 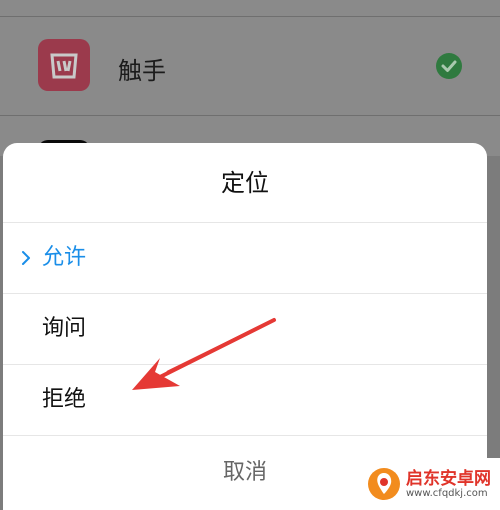 I want to click on watermark-url: www.cfqdkj.com, so click(x=447, y=493).